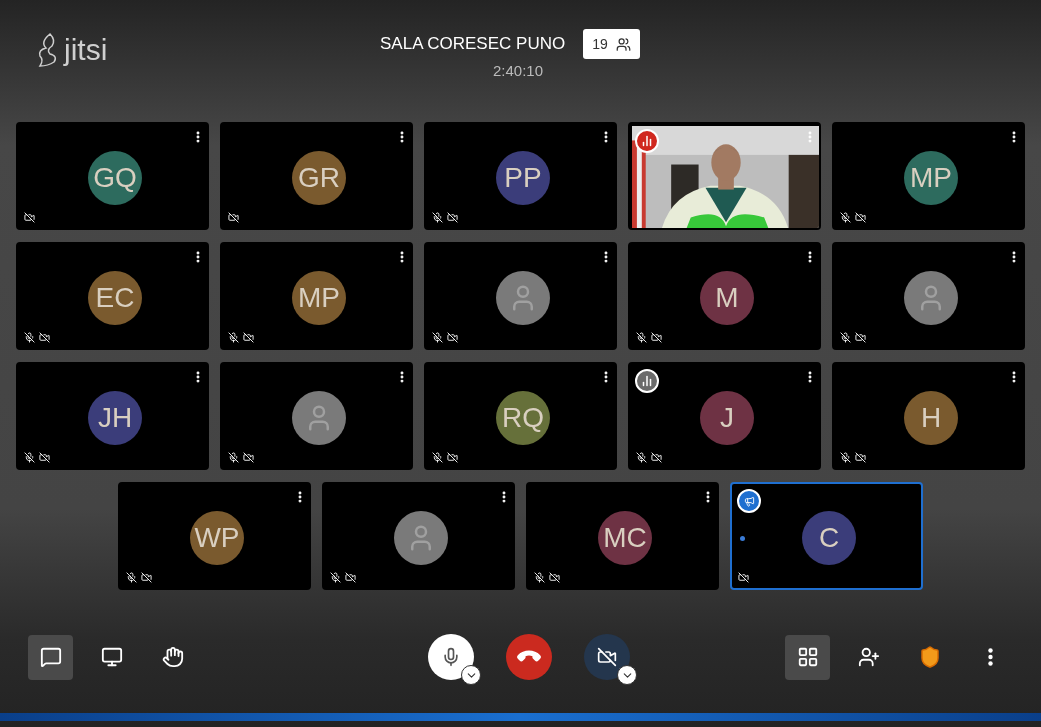 Image resolution: width=1041 pixels, height=727 pixels. Describe the element at coordinates (111, 657) in the screenshot. I see `monitor-icon` at that location.